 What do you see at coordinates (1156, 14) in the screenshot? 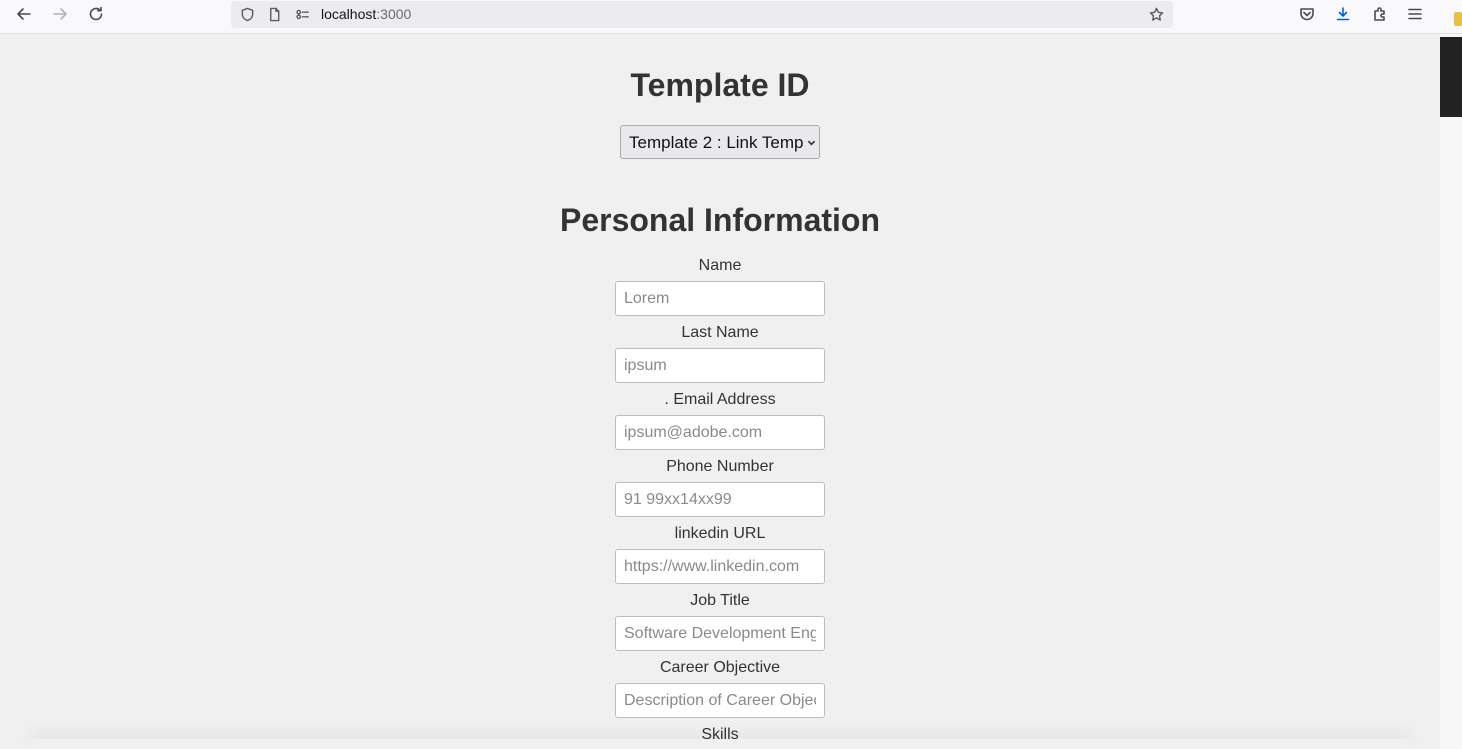
I see `bookmark-star-icon` at bounding box center [1156, 14].